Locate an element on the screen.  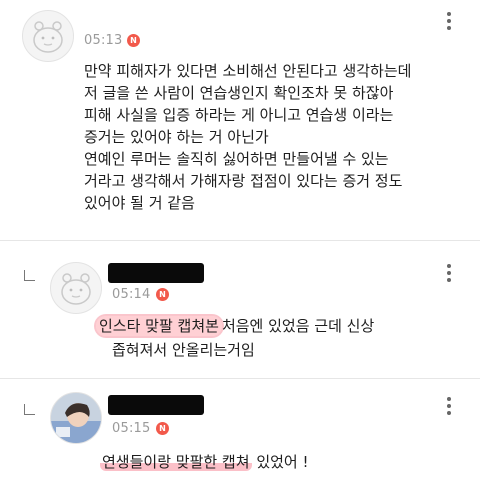
comment-line: 거라고 생각해서 가해자랑 접점이 있다는 증거 정도 is located at coordinates (243, 181).